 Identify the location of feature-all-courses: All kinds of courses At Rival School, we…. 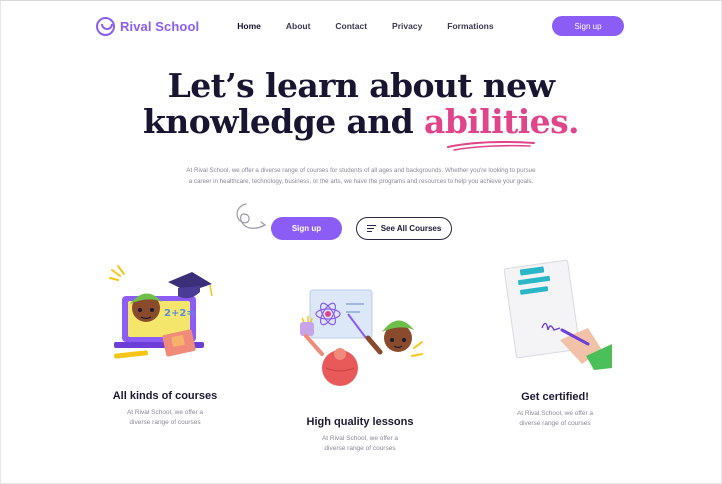
(165, 408).